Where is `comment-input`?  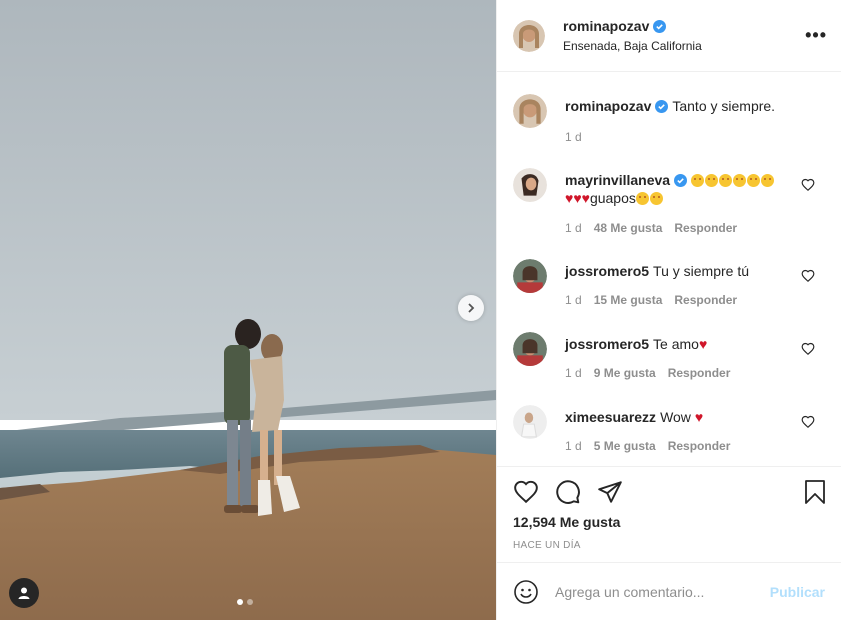
comment-input is located at coordinates (655, 591).